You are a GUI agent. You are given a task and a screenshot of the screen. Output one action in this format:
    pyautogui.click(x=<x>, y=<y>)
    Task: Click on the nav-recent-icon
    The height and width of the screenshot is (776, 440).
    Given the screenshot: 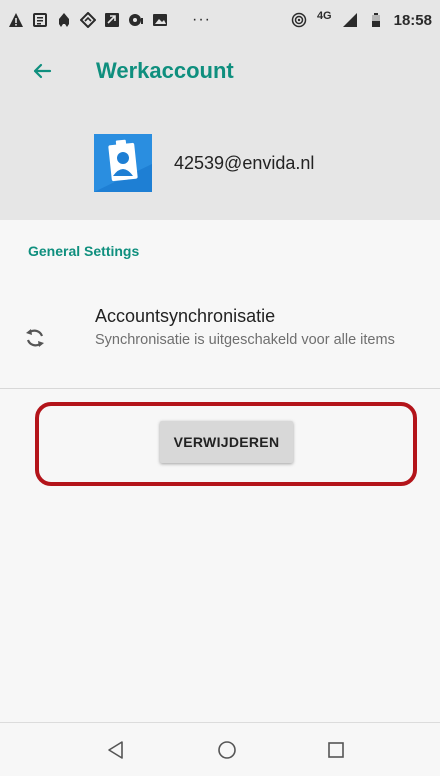 What is the action you would take?
    pyautogui.click(x=336, y=750)
    